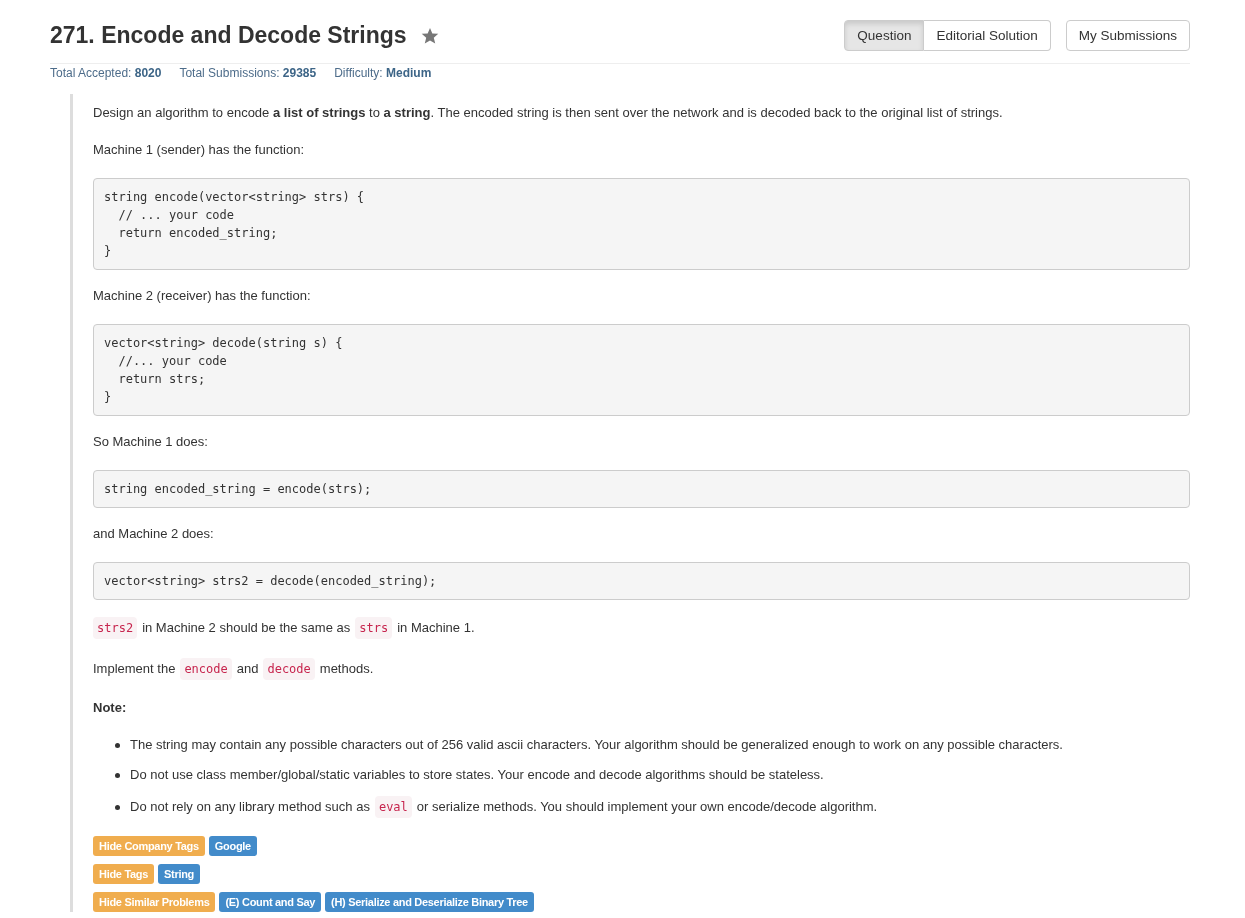 The image size is (1245, 918). What do you see at coordinates (374, 628) in the screenshot?
I see `inline-code: strs` at bounding box center [374, 628].